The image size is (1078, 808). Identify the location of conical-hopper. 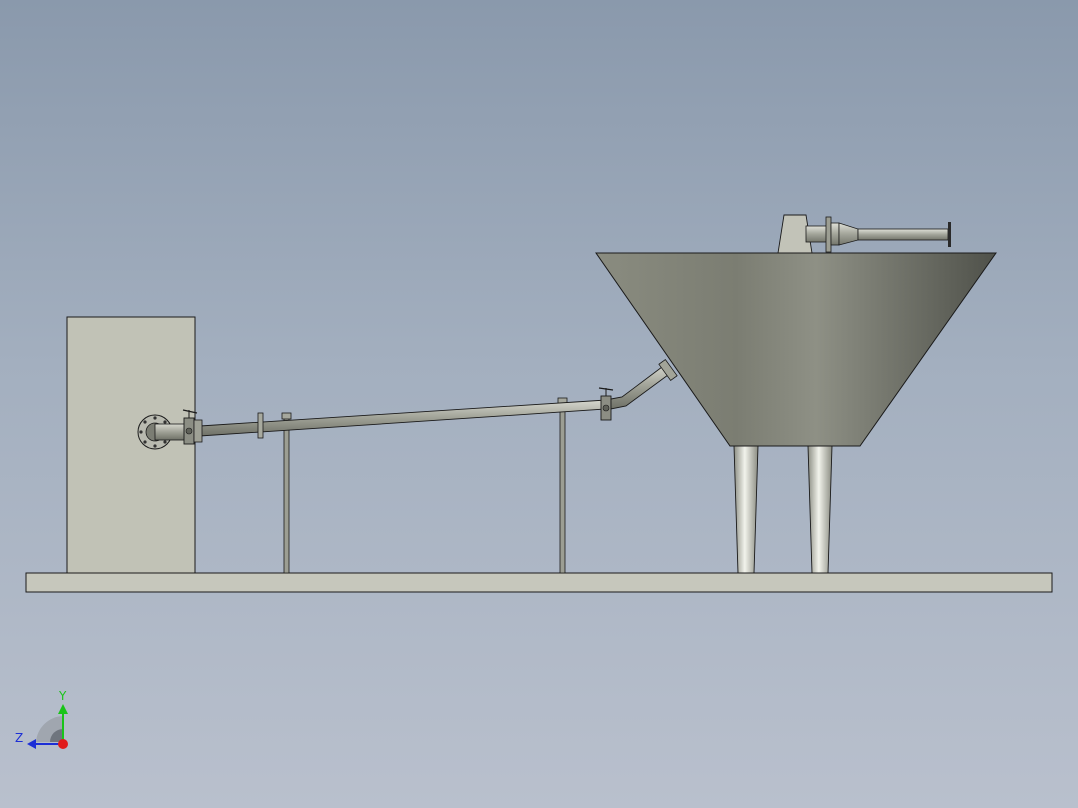
(796, 349).